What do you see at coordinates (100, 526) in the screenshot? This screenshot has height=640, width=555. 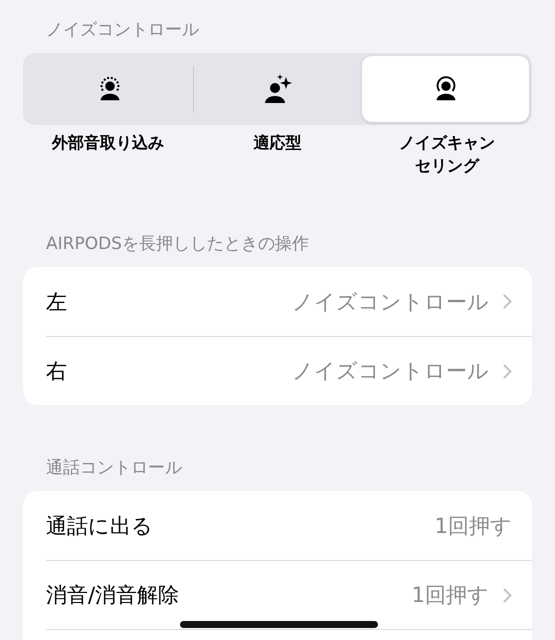 I see `row-label: 通話に出る` at bounding box center [100, 526].